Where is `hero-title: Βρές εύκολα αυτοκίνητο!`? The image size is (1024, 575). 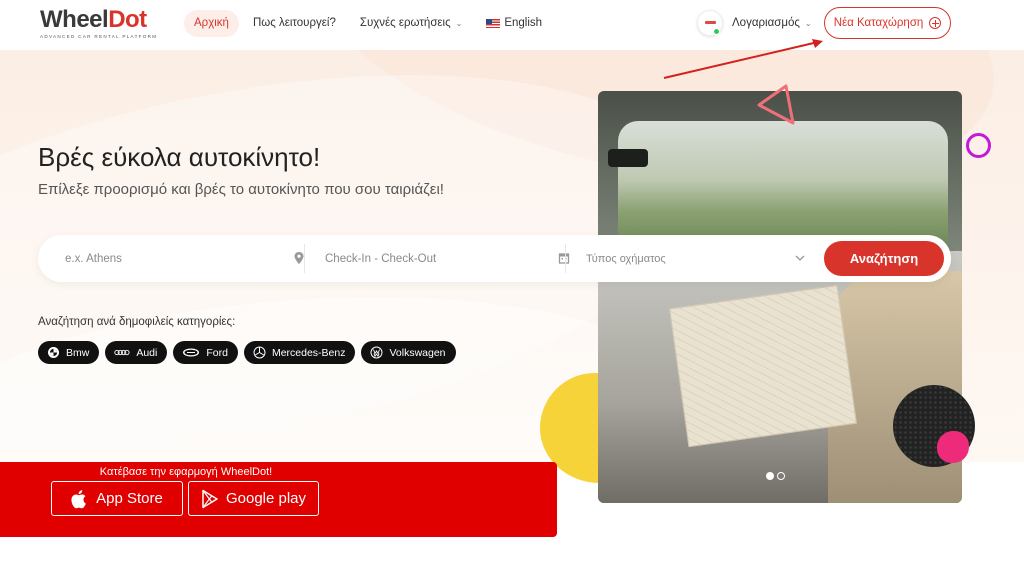
hero-title: Βρές εύκολα αυτοκίνητο! is located at coordinates (179, 157).